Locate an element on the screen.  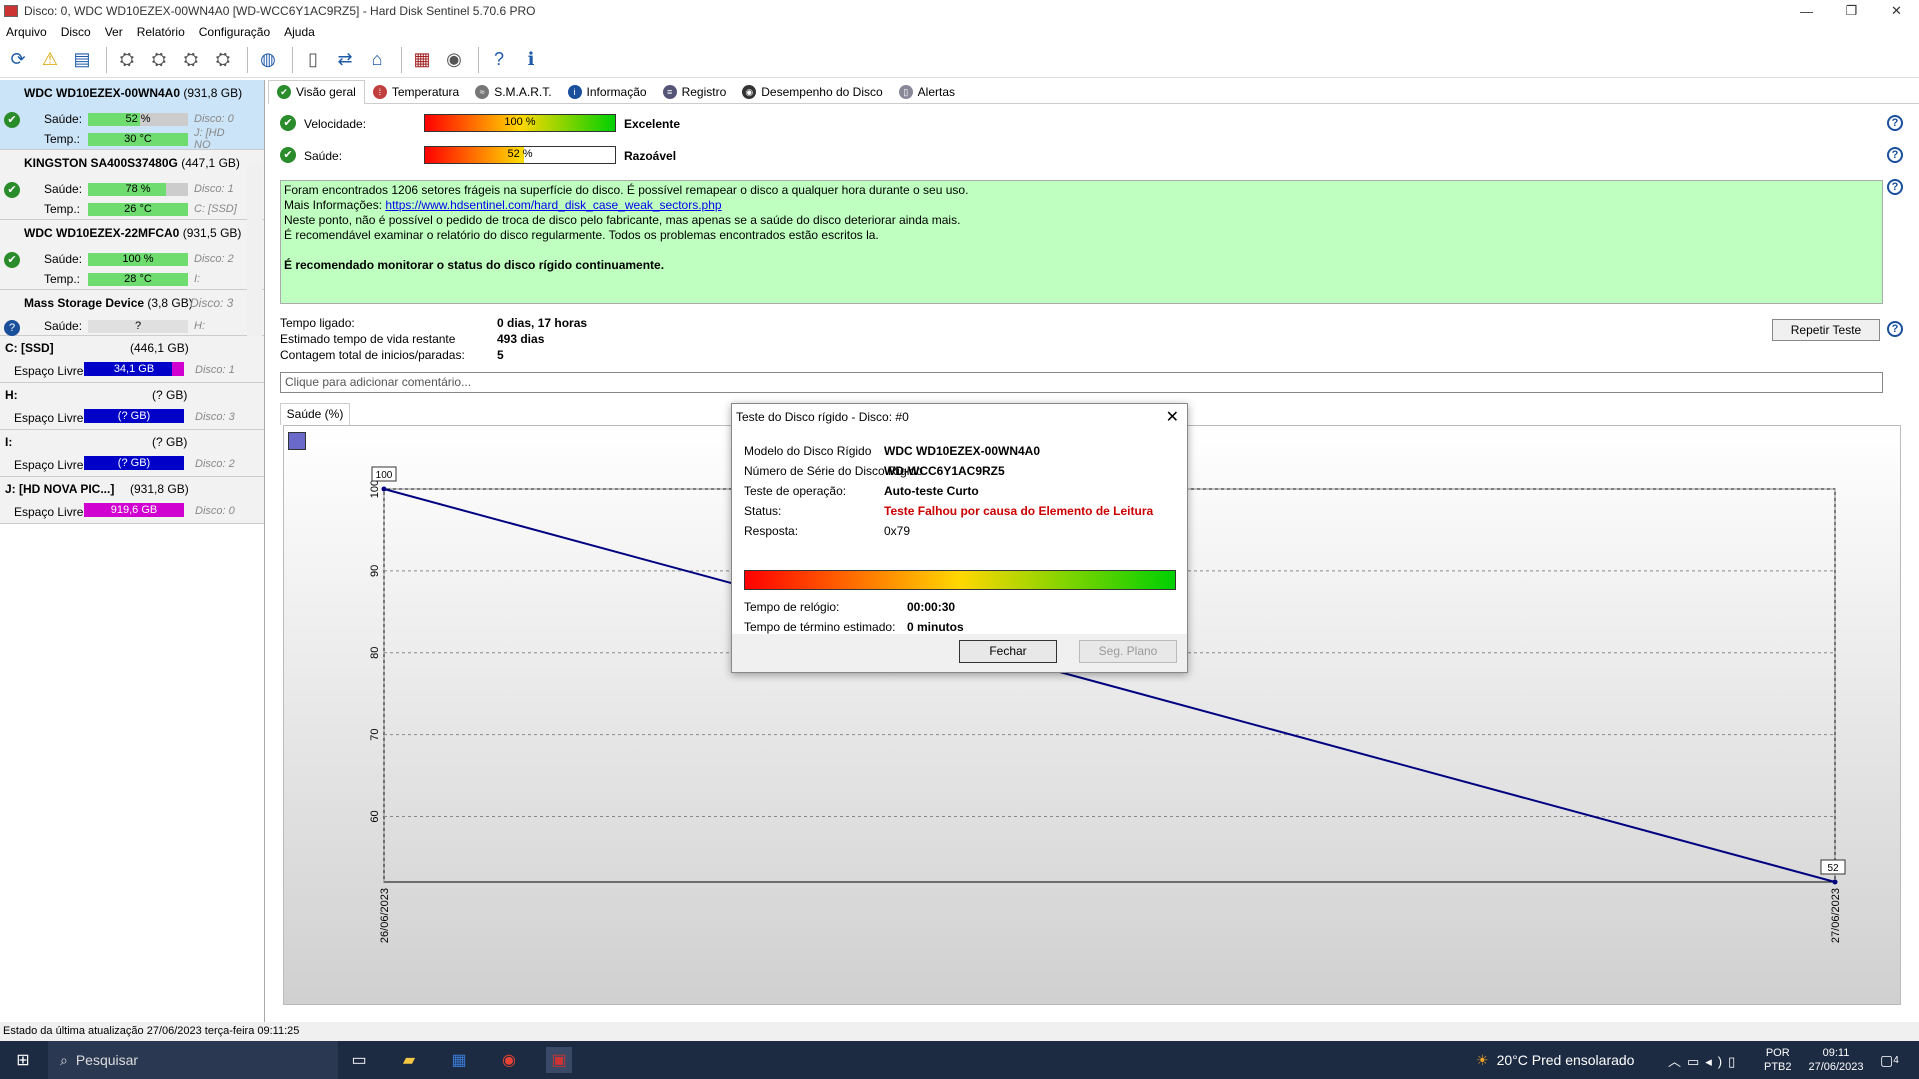
menu-disco: Disco is located at coordinates (77, 32).